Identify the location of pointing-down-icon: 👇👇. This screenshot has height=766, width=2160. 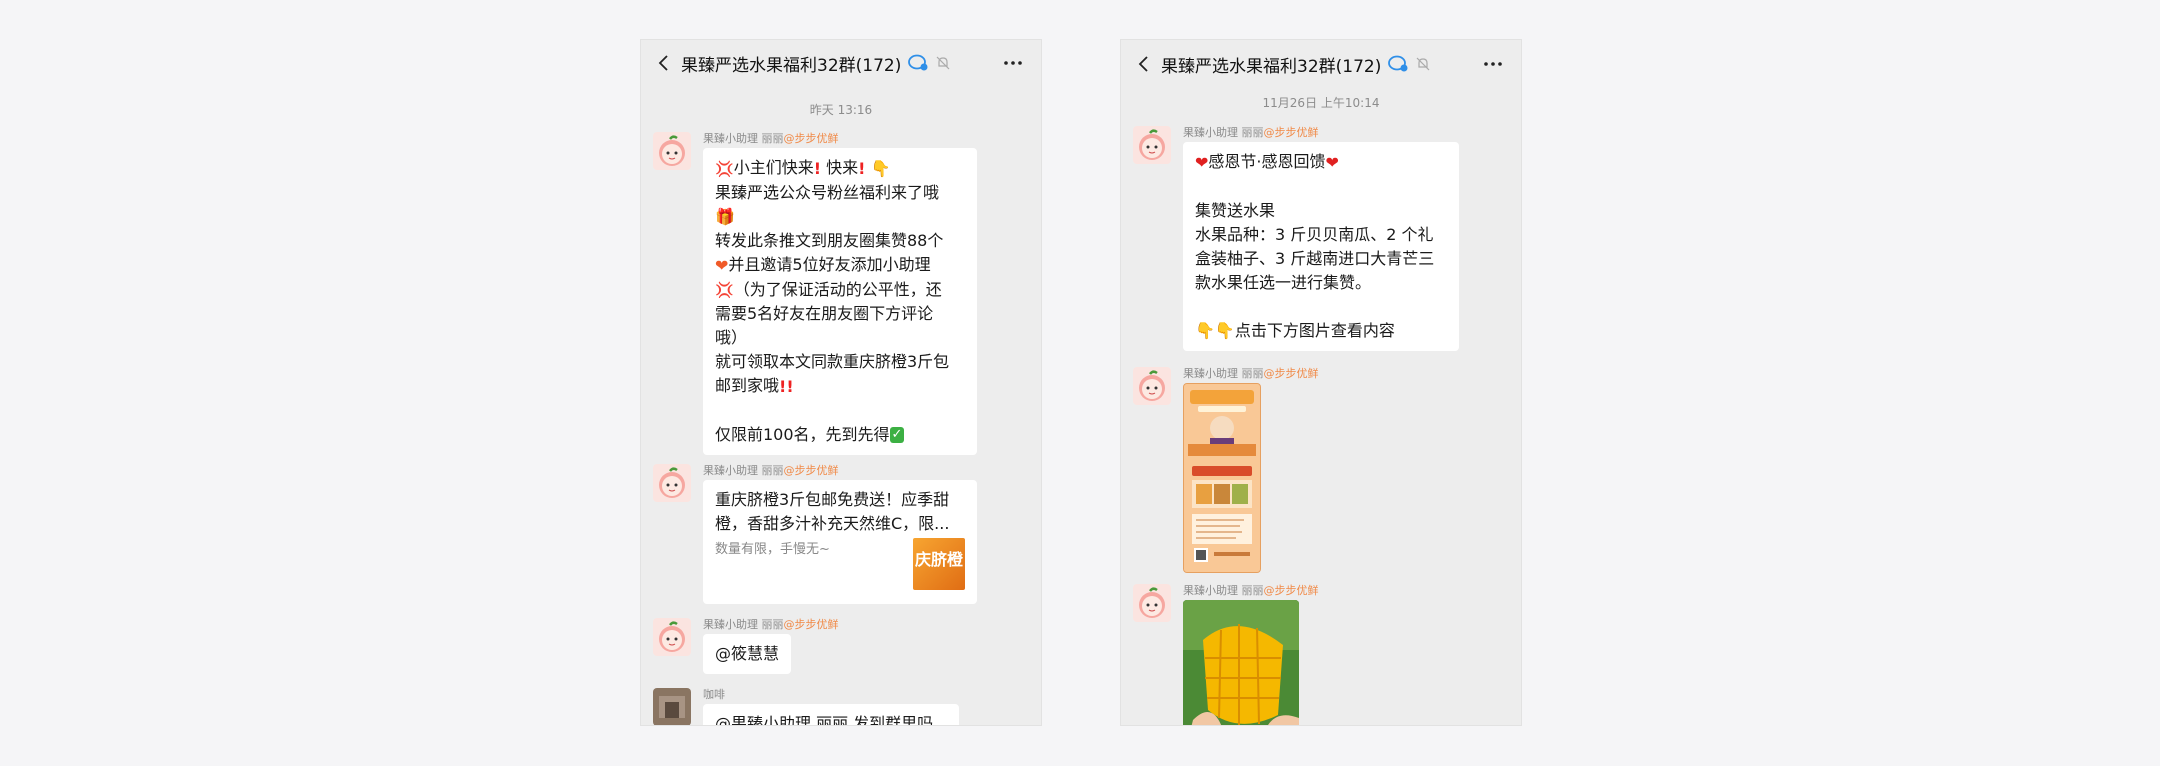
(1215, 330).